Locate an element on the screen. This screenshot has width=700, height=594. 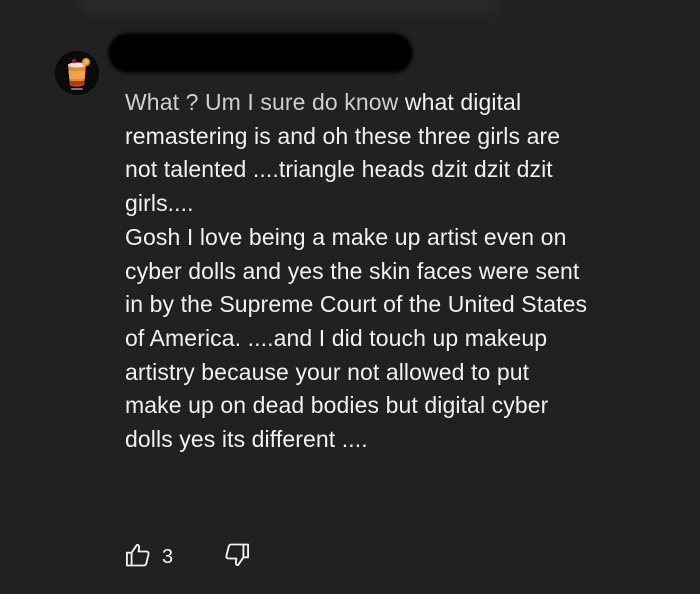
avatar is located at coordinates (77, 73).